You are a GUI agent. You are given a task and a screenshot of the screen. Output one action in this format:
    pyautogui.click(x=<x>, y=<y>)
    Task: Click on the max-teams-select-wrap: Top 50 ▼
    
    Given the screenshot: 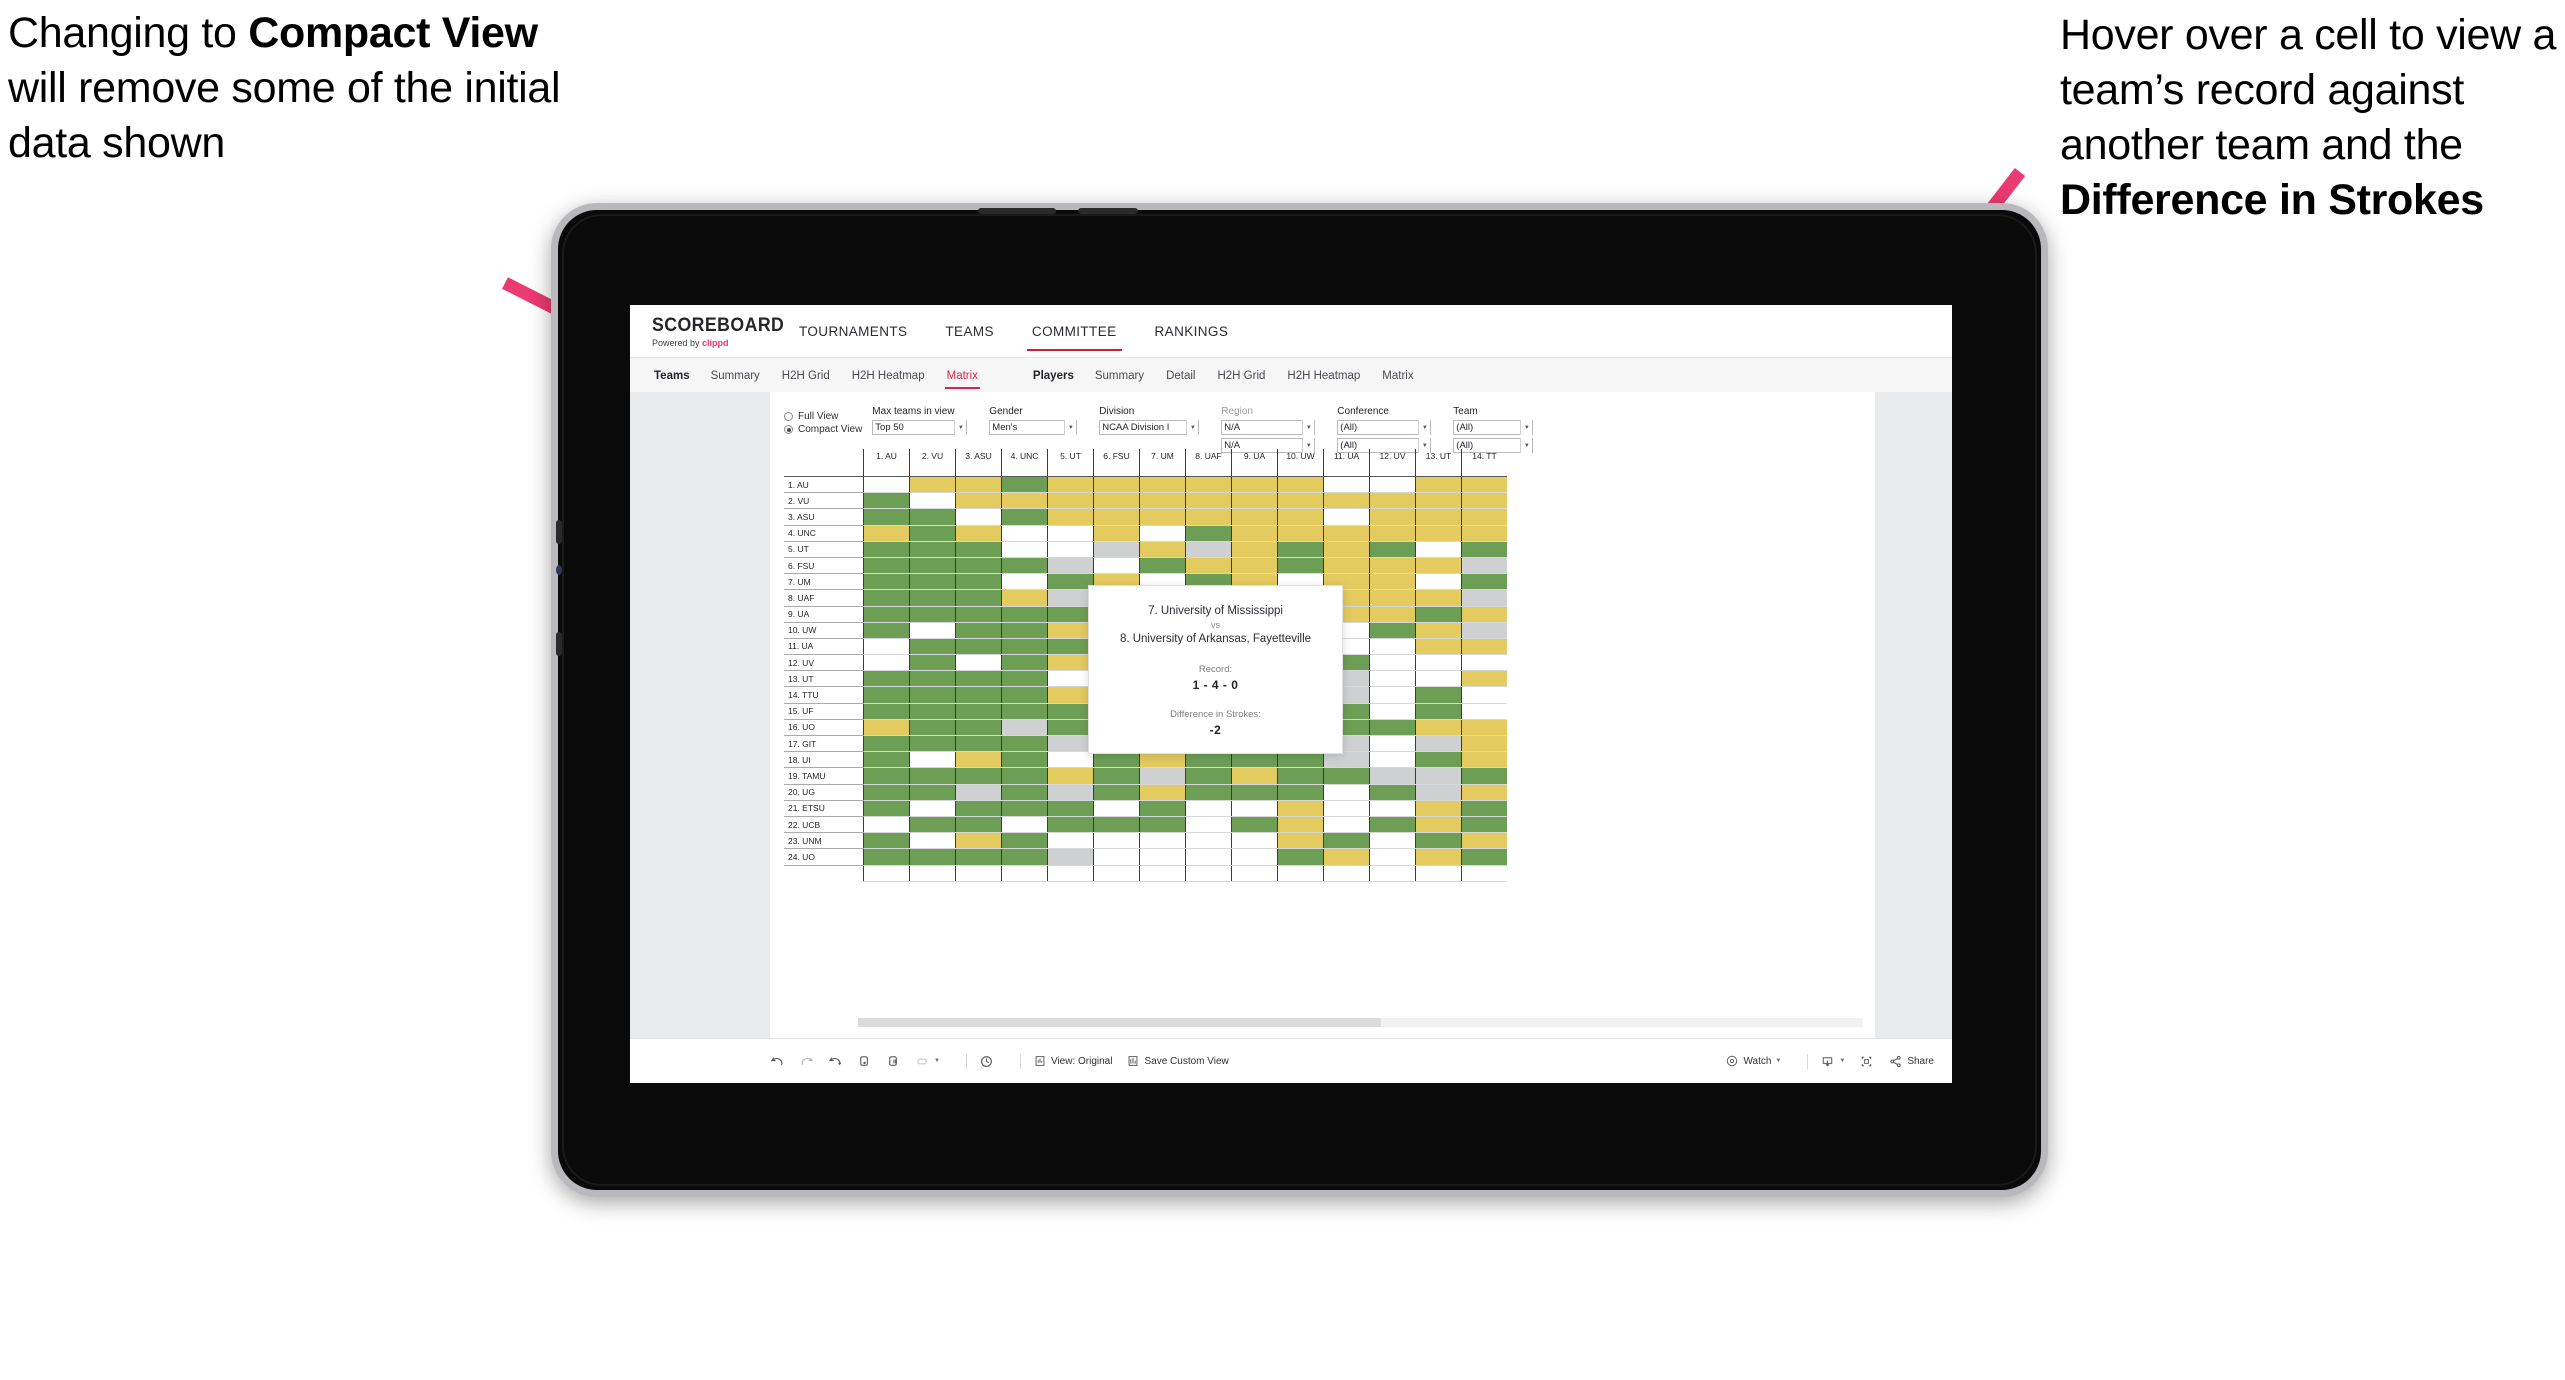 What is the action you would take?
    pyautogui.click(x=920, y=427)
    